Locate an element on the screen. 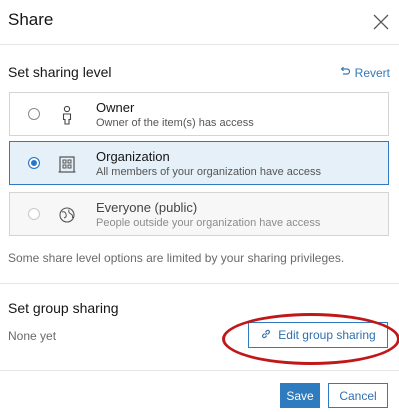  radio-everyone is located at coordinates (34, 214).